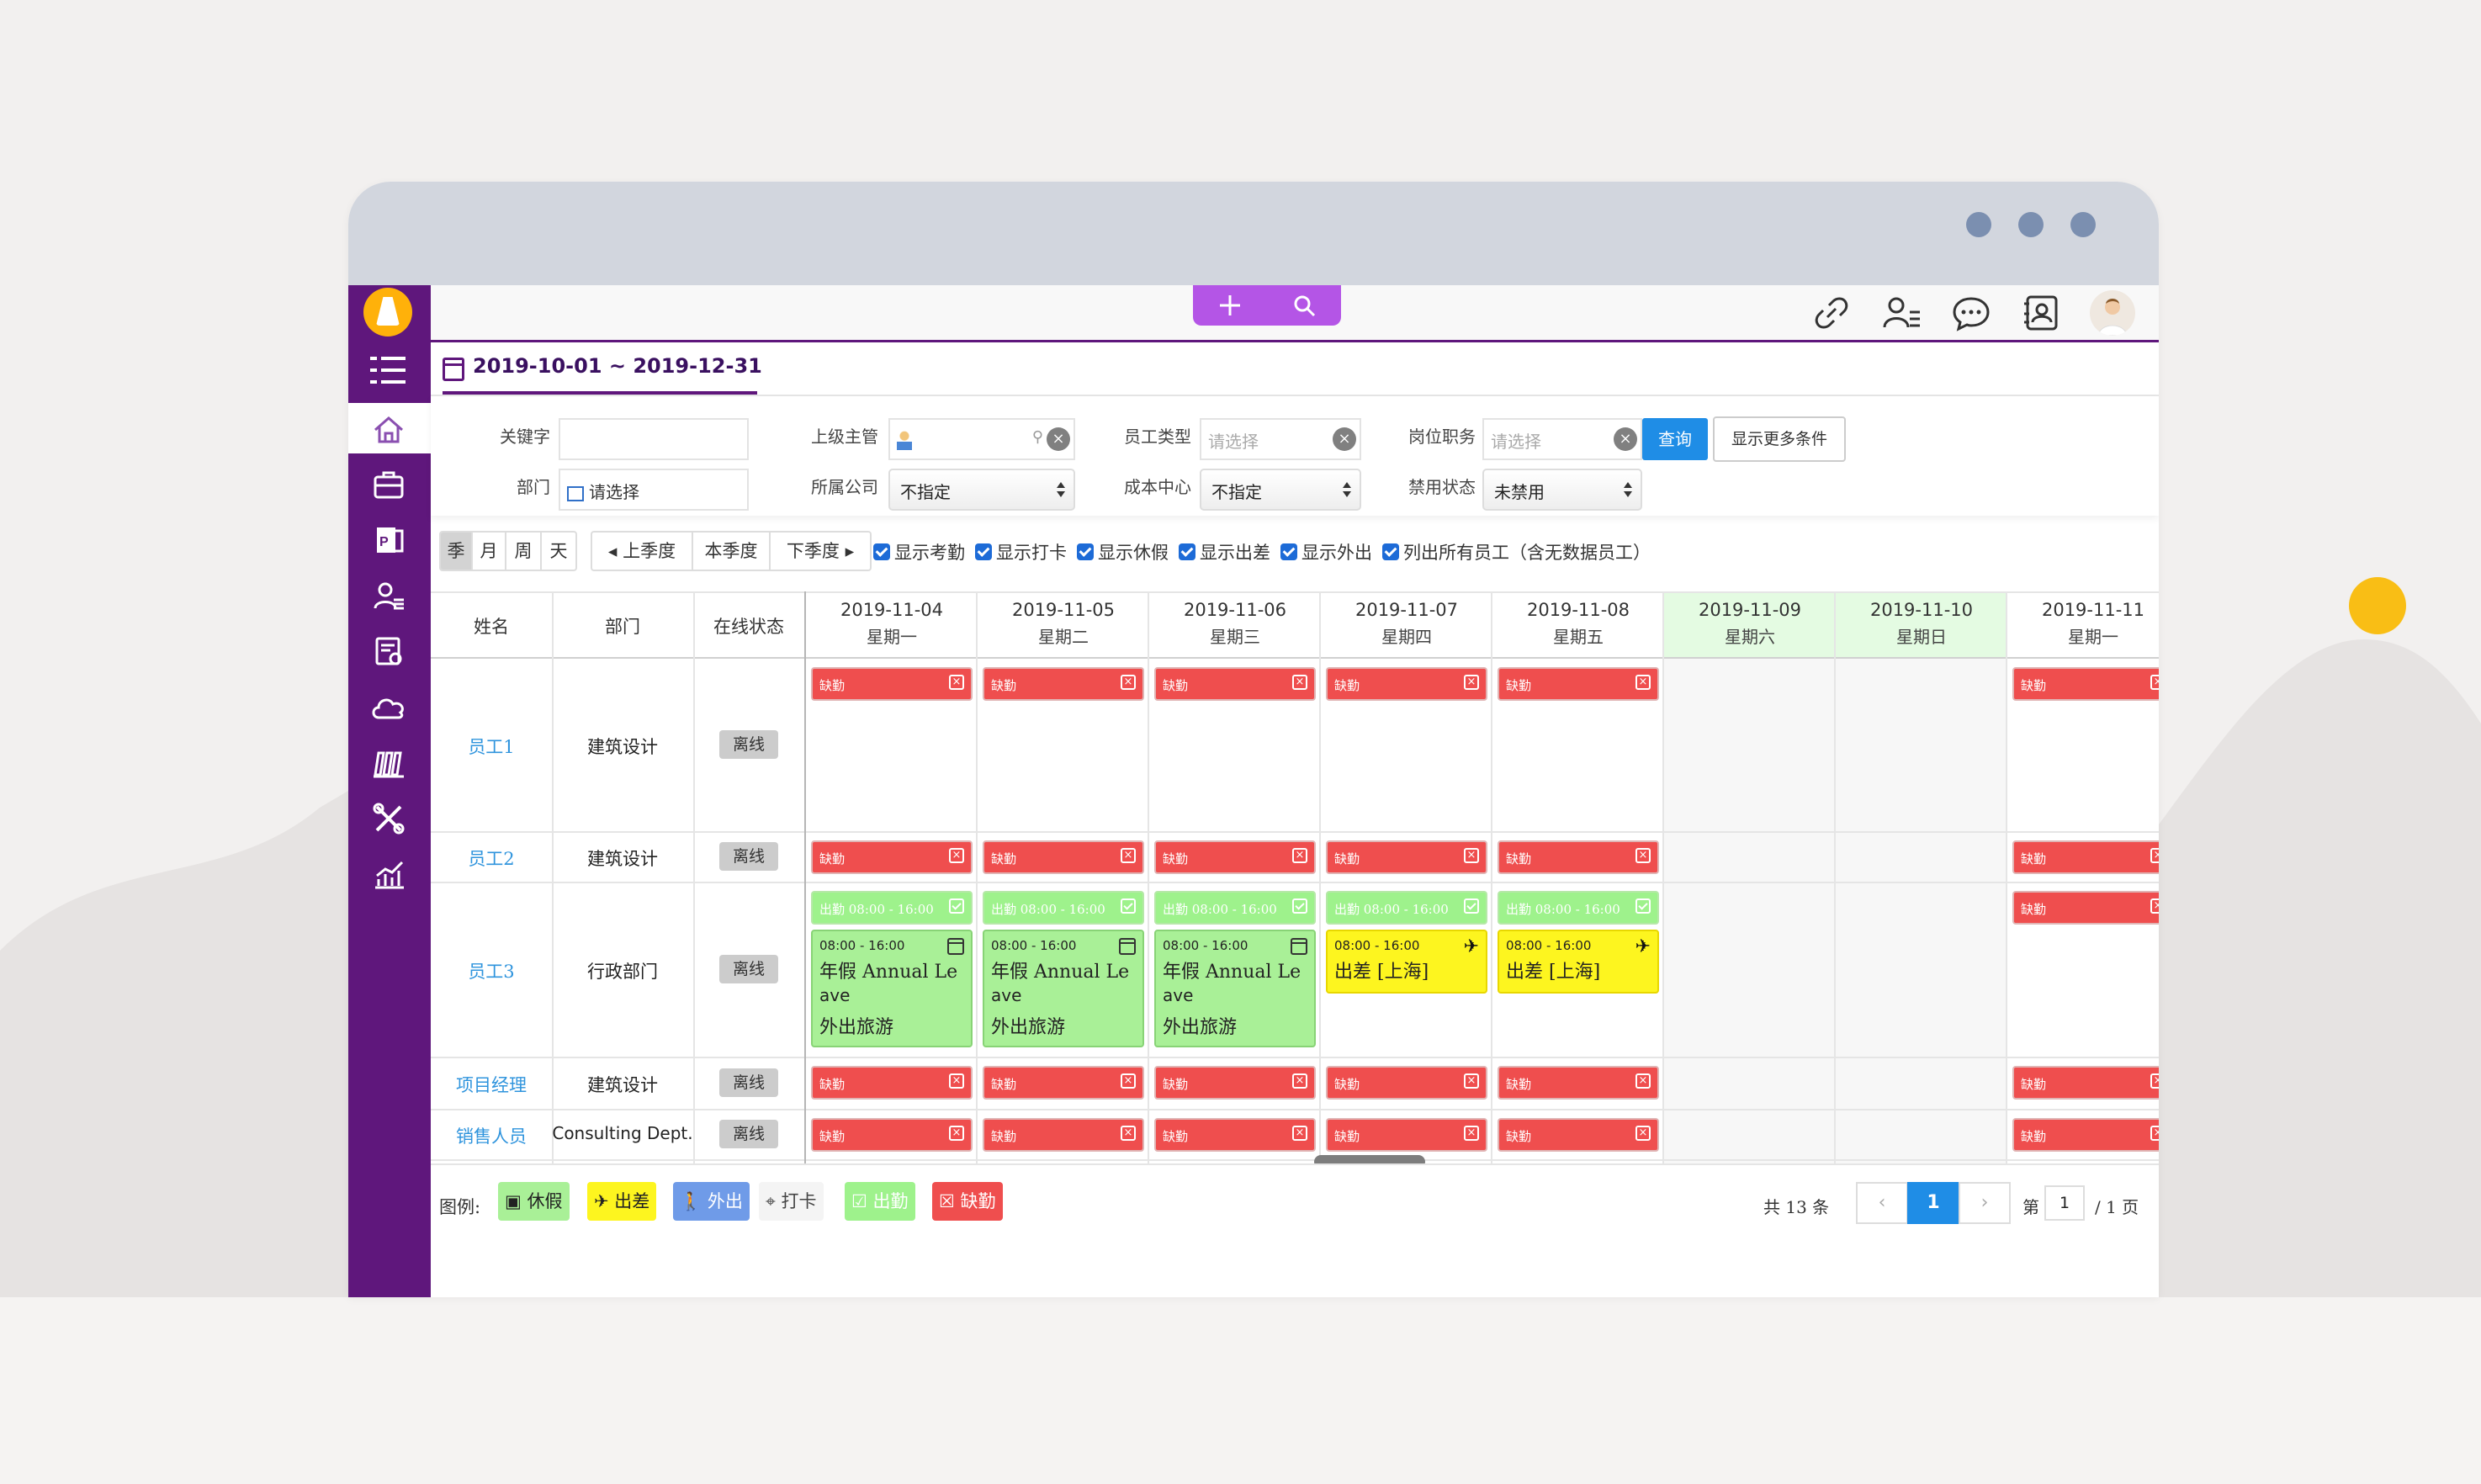 The height and width of the screenshot is (1484, 2481). Describe the element at coordinates (732, 551) in the screenshot. I see `this-quarter-button: 本季度` at that location.